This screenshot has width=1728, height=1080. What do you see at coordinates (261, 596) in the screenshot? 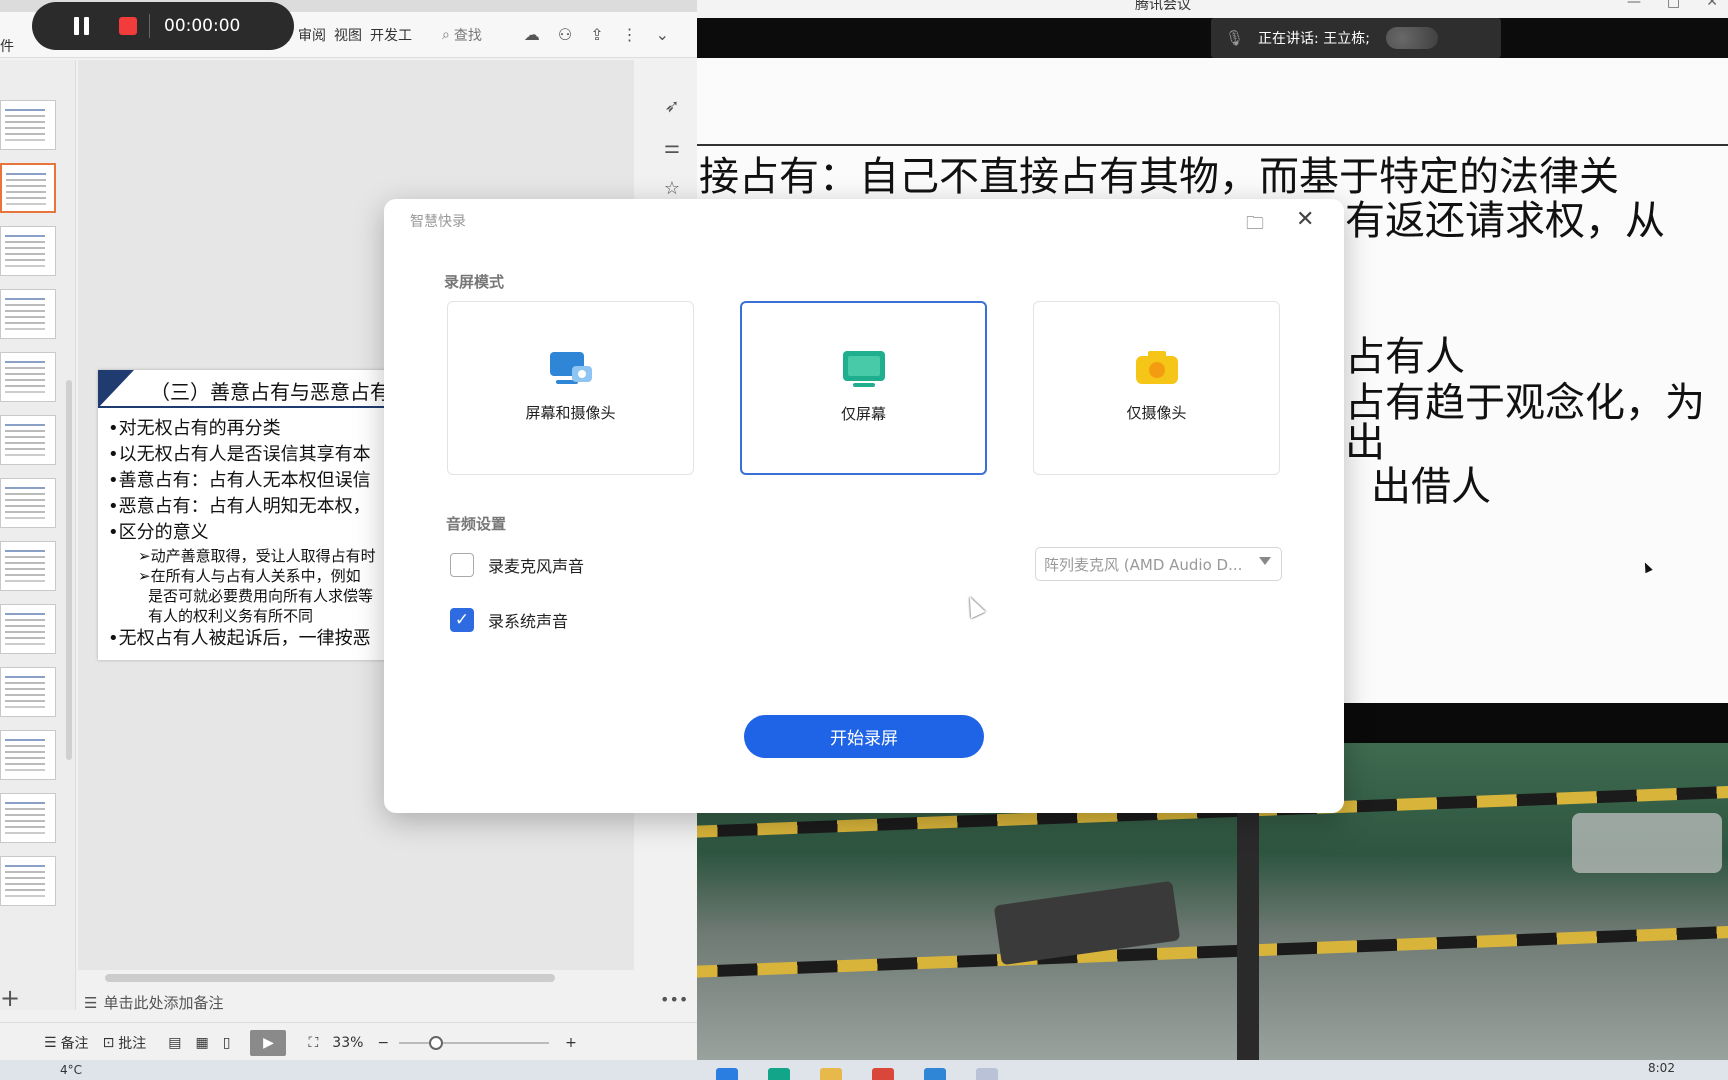
I see `slide-sub-bullet-cont: 是否可就必要费用向所有人求偿等` at bounding box center [261, 596].